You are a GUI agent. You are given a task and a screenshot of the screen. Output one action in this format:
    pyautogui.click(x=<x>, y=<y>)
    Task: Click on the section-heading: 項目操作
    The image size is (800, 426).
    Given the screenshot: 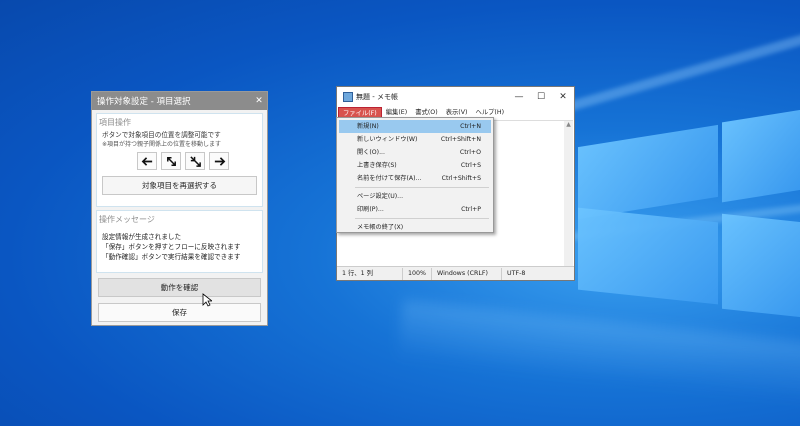 What is the action you would take?
    pyautogui.click(x=115, y=122)
    